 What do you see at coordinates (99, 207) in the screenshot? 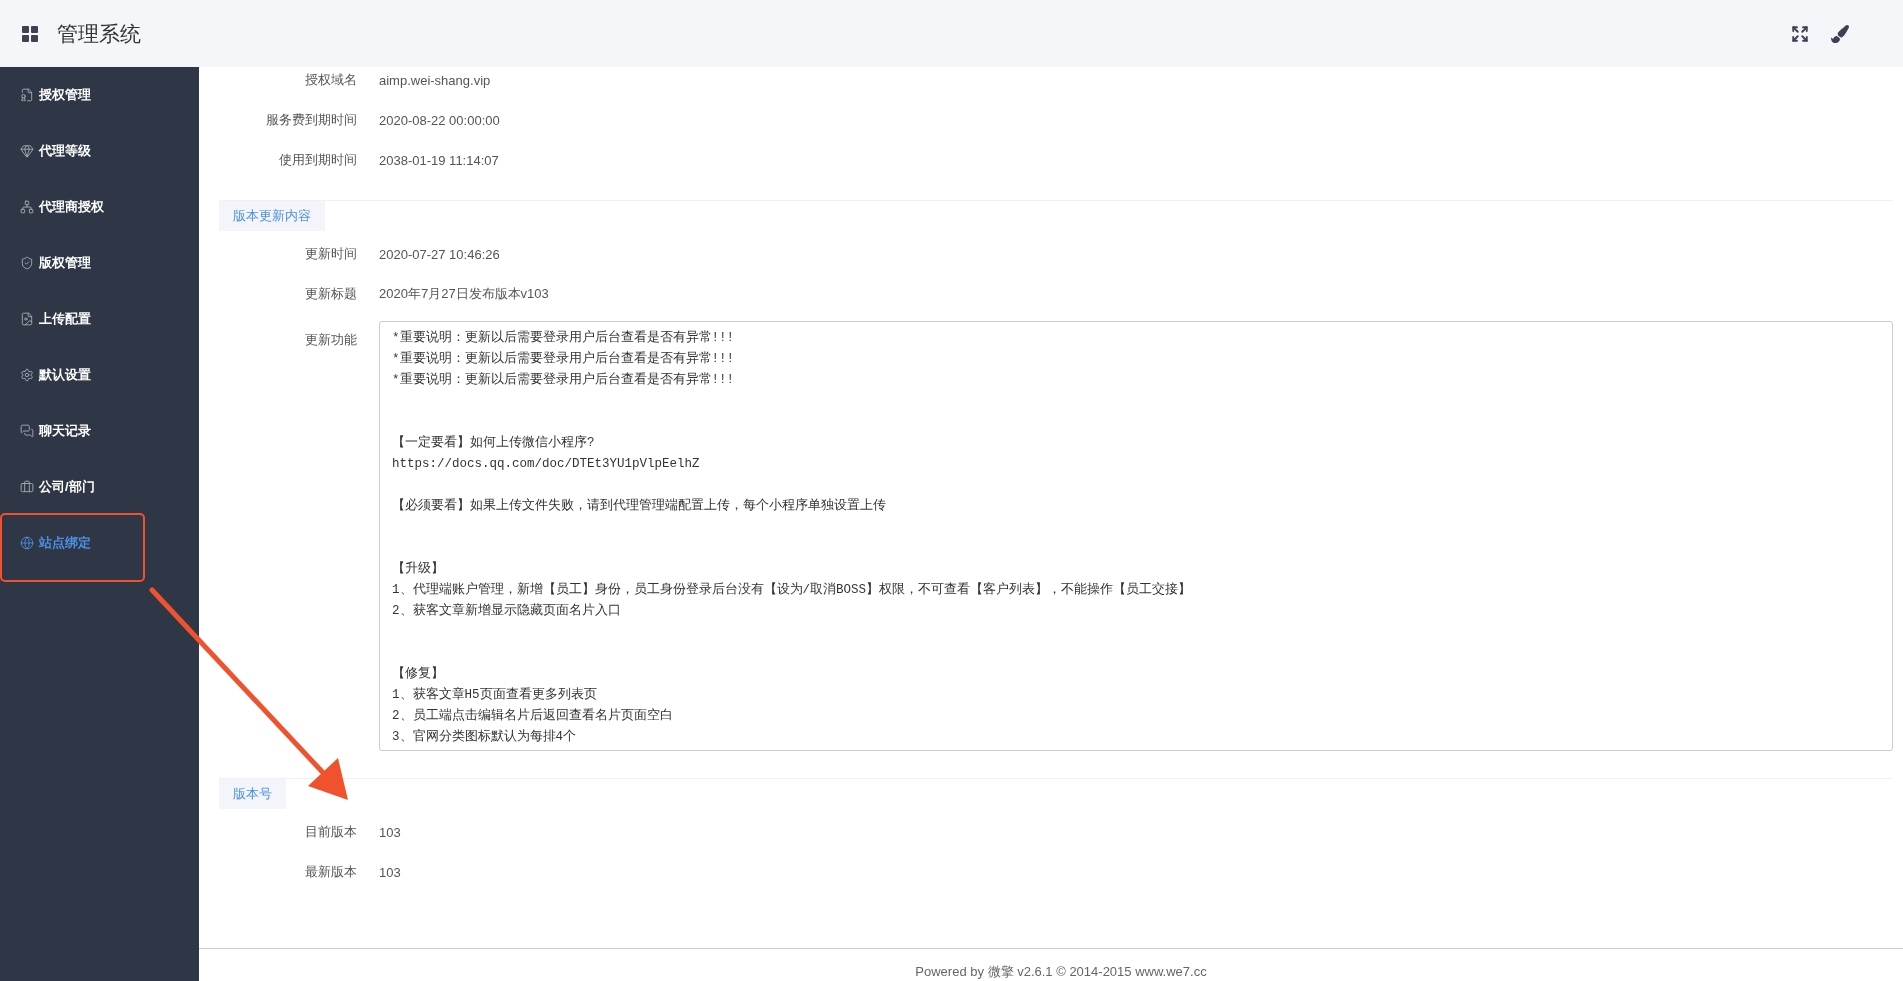
I see `sidebar-item: 代理商授权` at bounding box center [99, 207].